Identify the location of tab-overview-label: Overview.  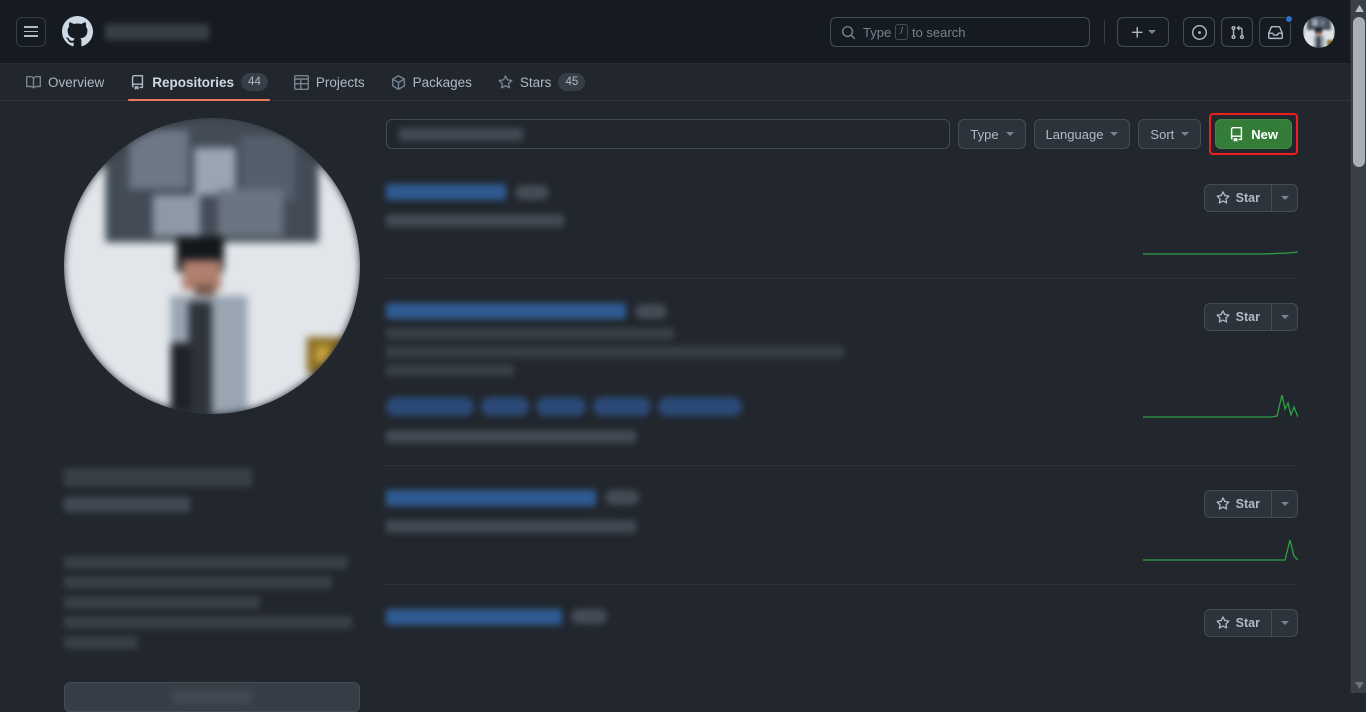
(76, 82).